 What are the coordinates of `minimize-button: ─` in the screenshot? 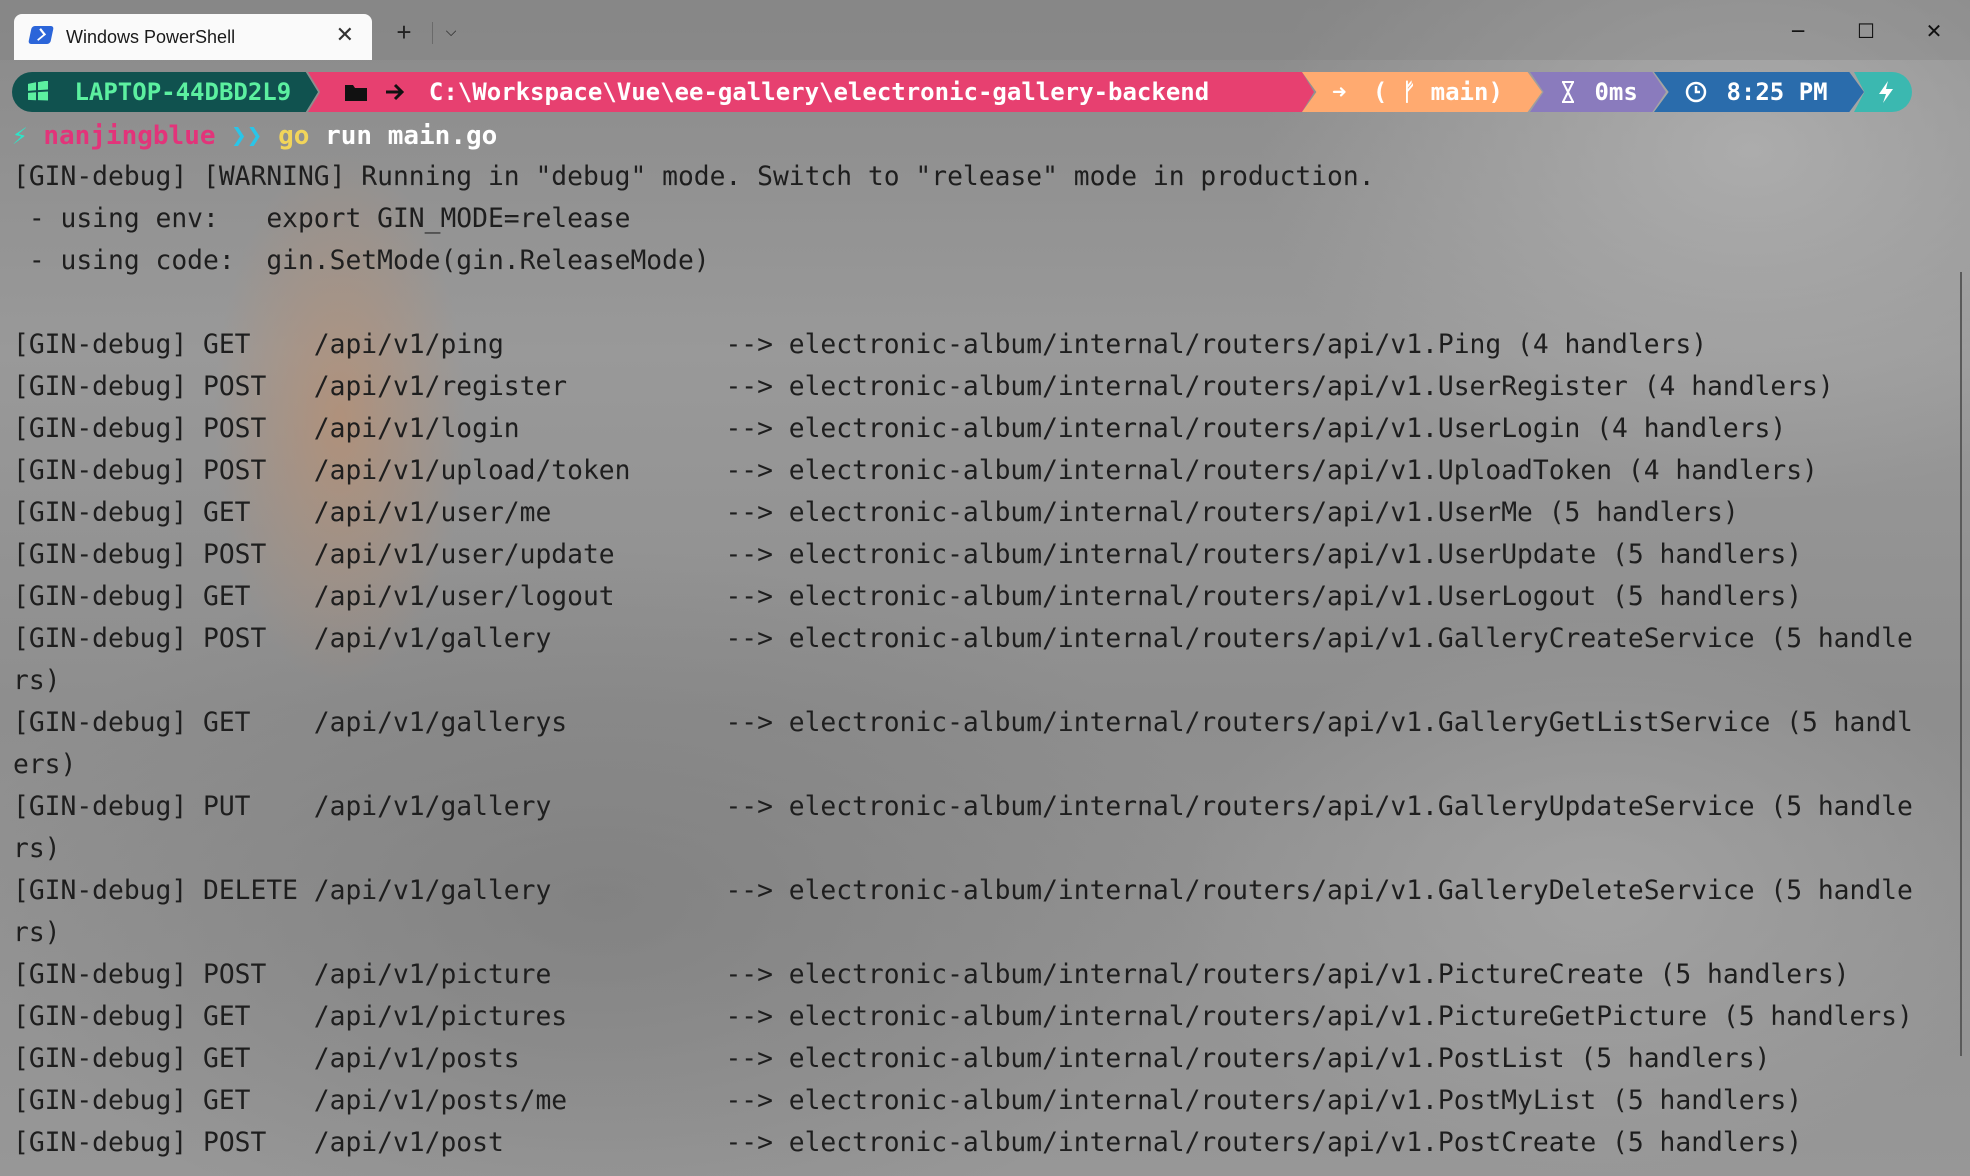 It's located at (1798, 31).